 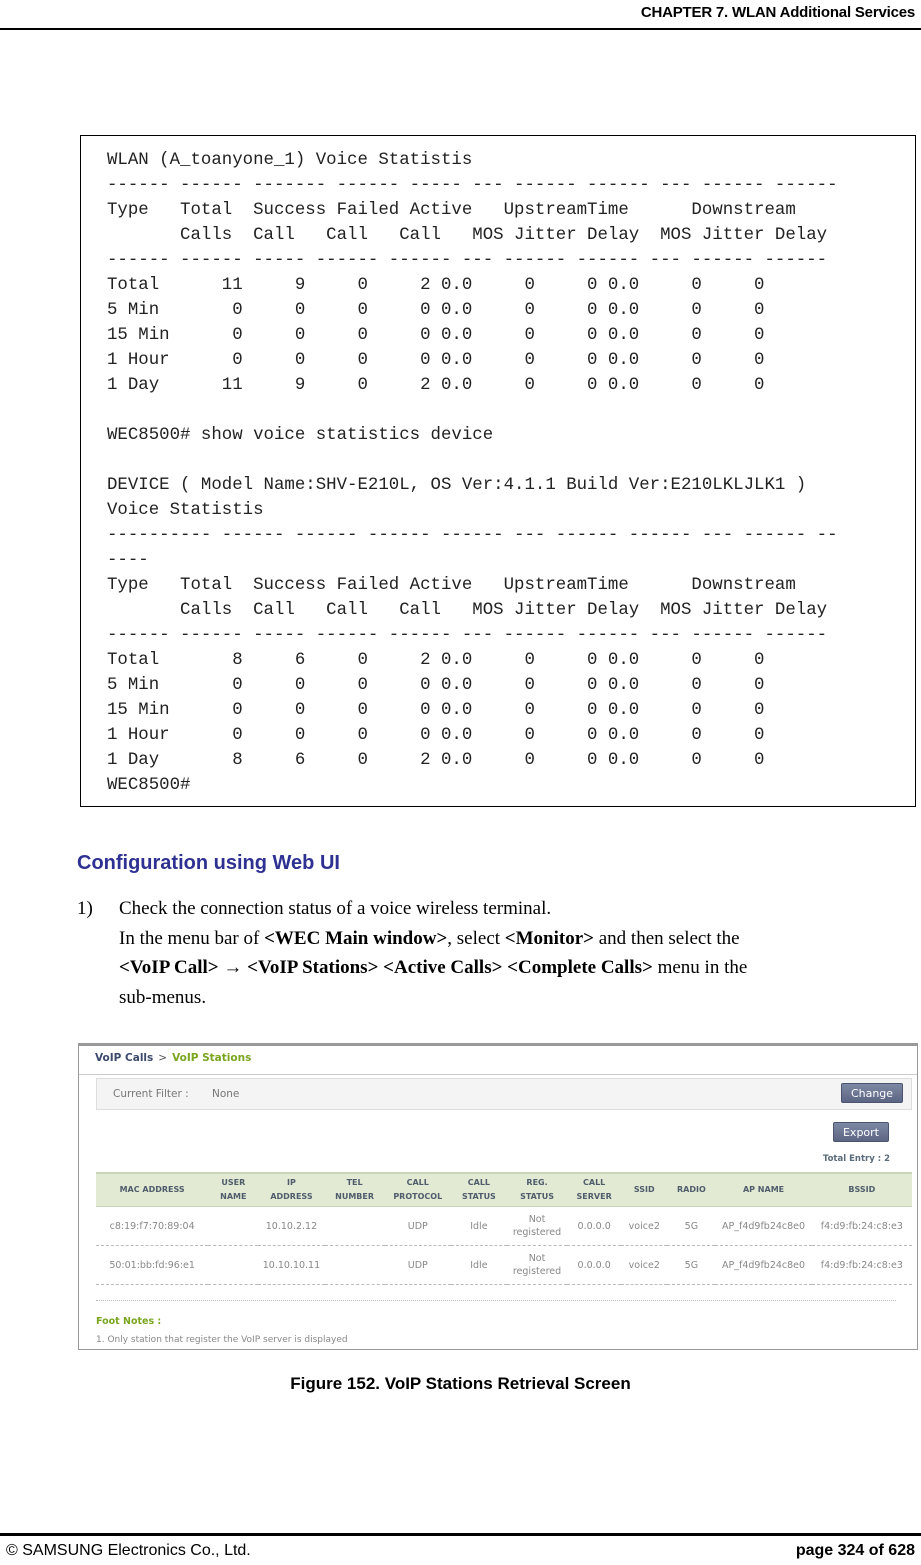 What do you see at coordinates (291, 1189) in the screenshot?
I see `column-header: IP ADDRESS` at bounding box center [291, 1189].